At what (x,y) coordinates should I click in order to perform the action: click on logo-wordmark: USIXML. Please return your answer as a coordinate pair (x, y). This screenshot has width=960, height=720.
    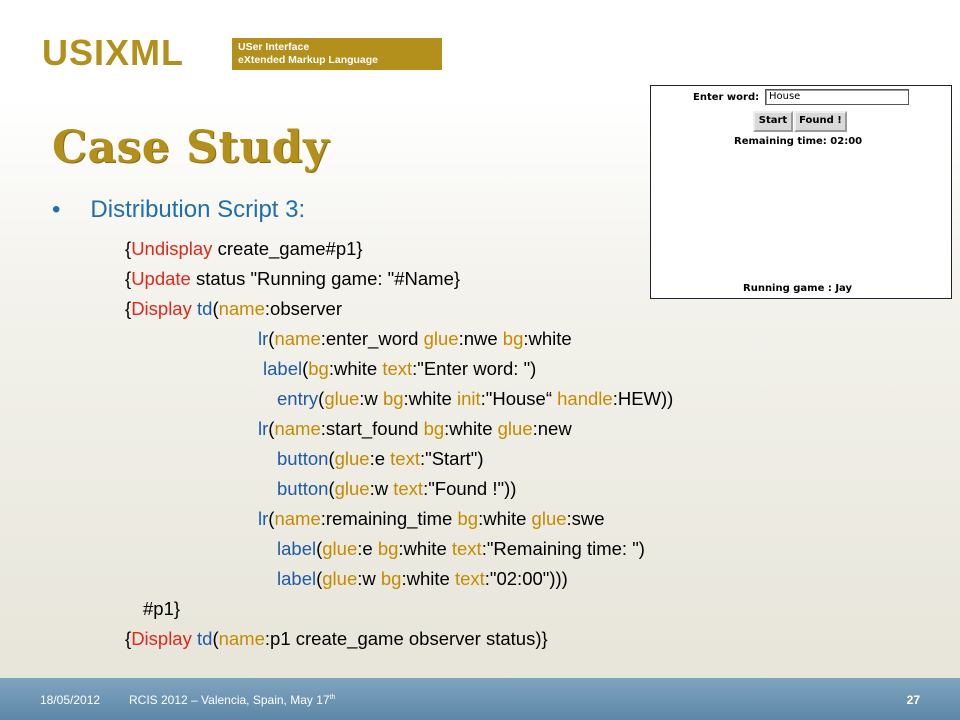
    Looking at the image, I should click on (113, 52).